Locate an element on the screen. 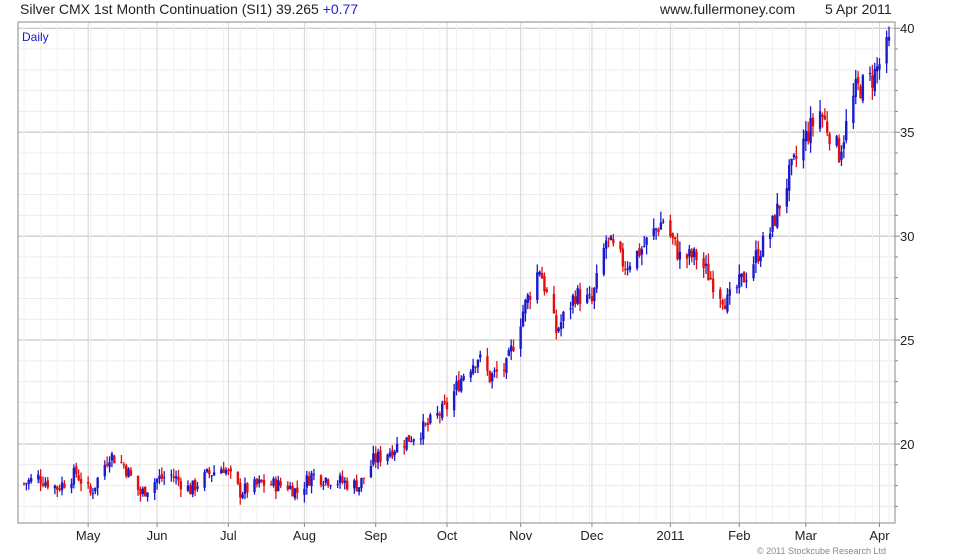  x-tick-label: Jul is located at coordinates (228, 535).